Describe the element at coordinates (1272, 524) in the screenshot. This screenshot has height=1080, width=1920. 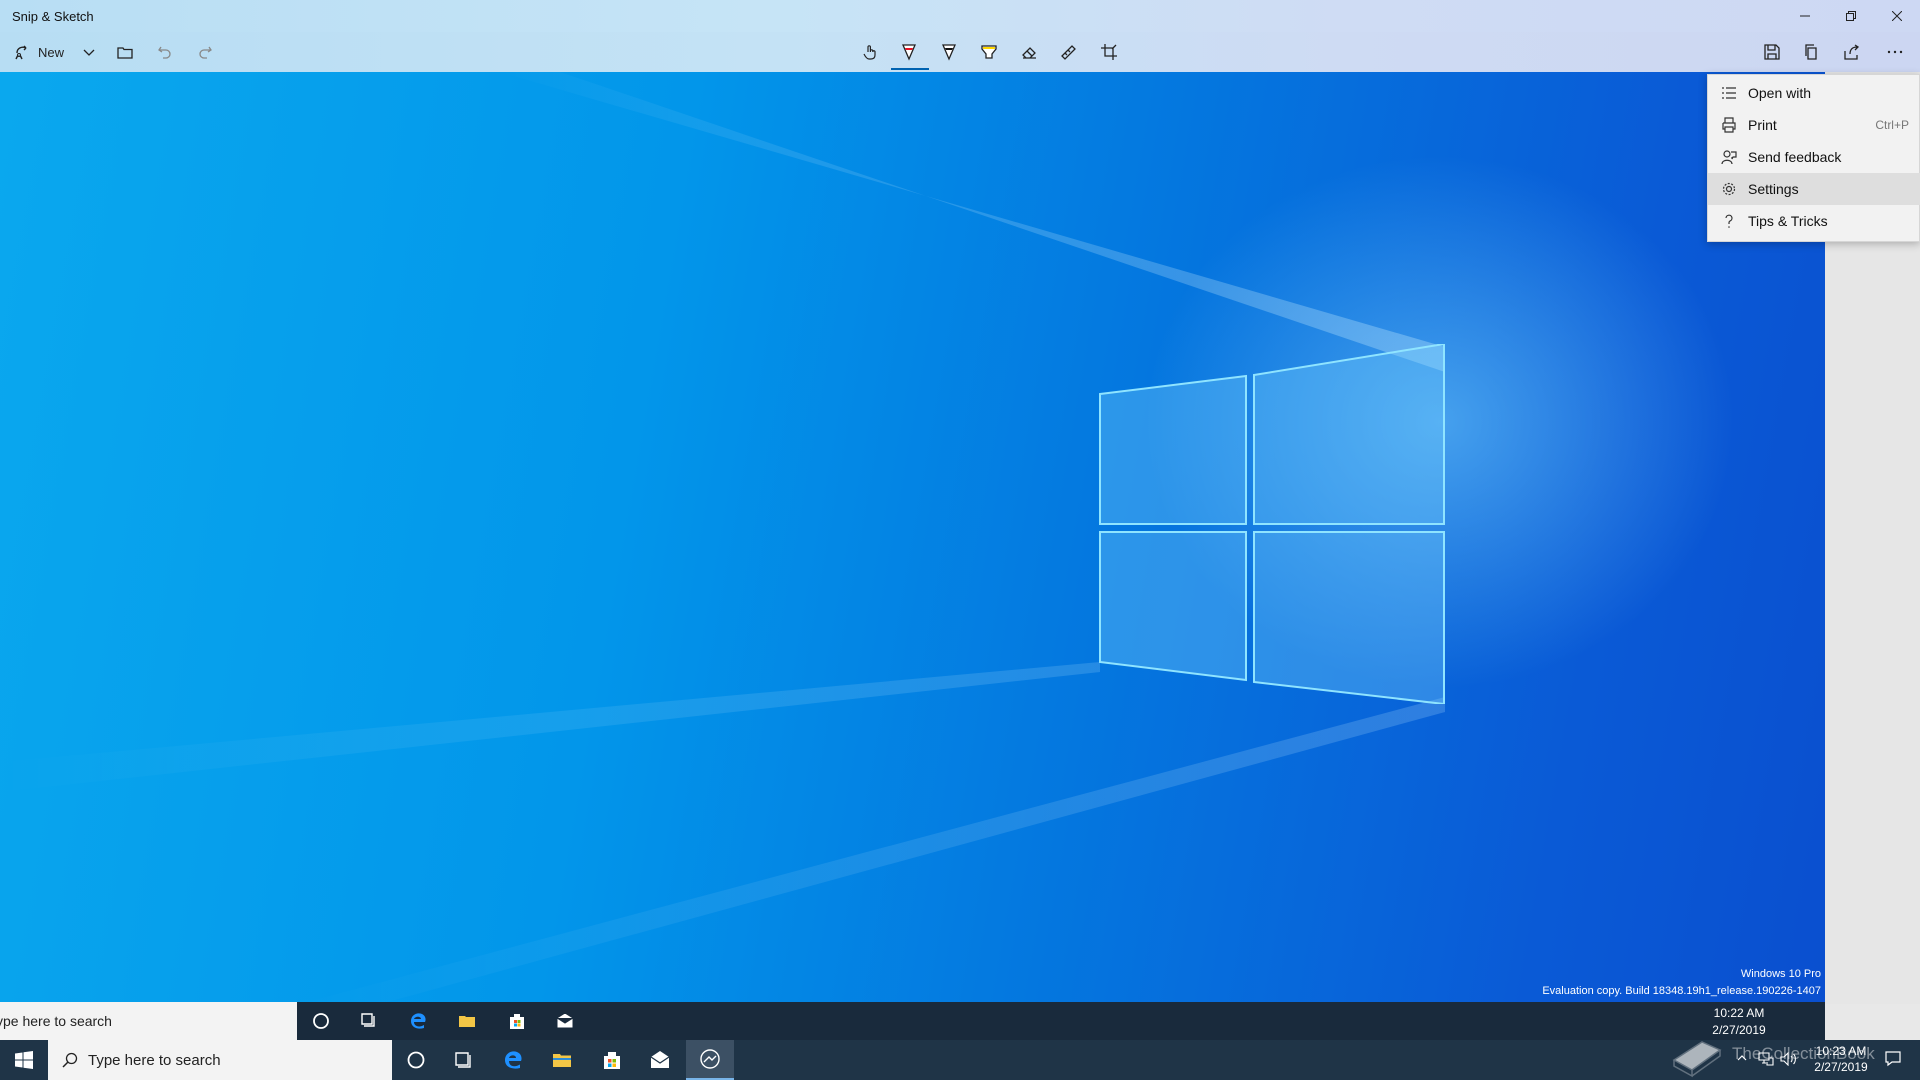
I see `windows-logo-wallpaper` at that location.